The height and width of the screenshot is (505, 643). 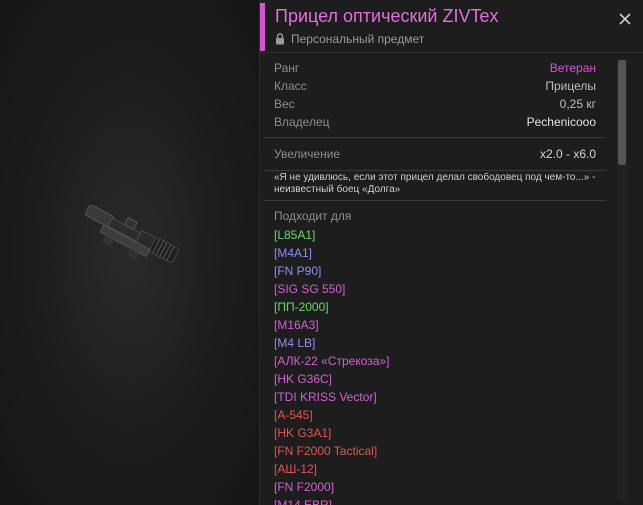 I want to click on compatible-weapon-item: [M4A1], so click(x=435, y=253).